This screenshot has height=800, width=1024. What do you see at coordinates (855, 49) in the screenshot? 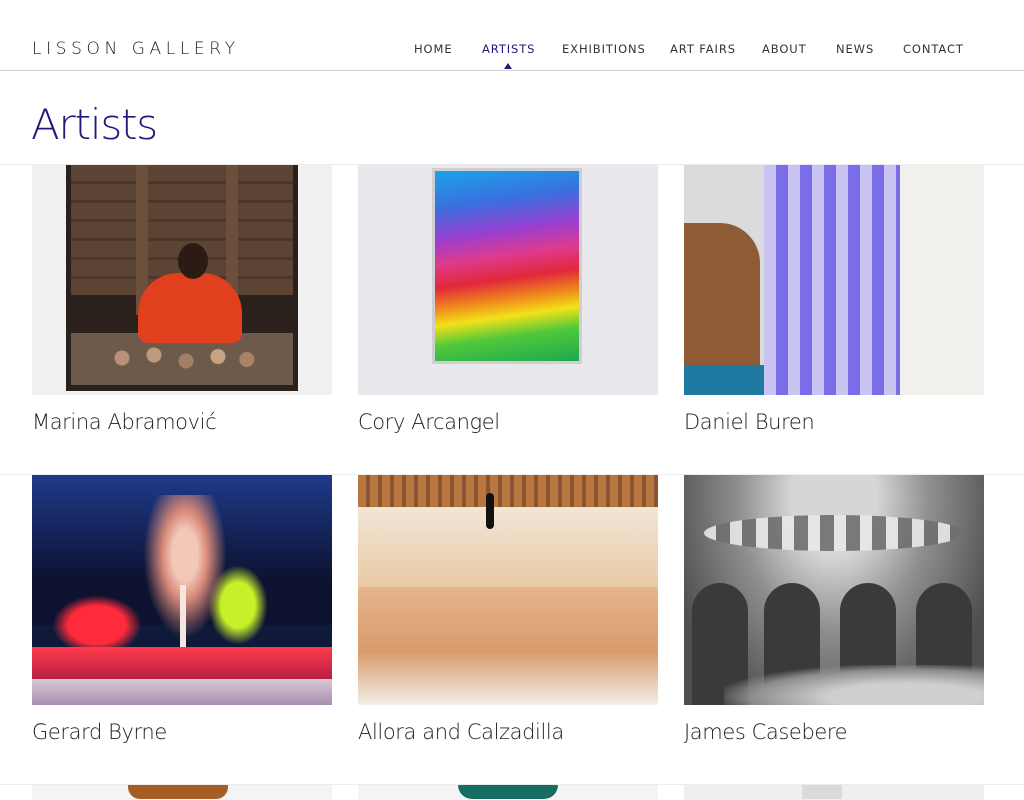
I see `nav-news: NEWS` at bounding box center [855, 49].